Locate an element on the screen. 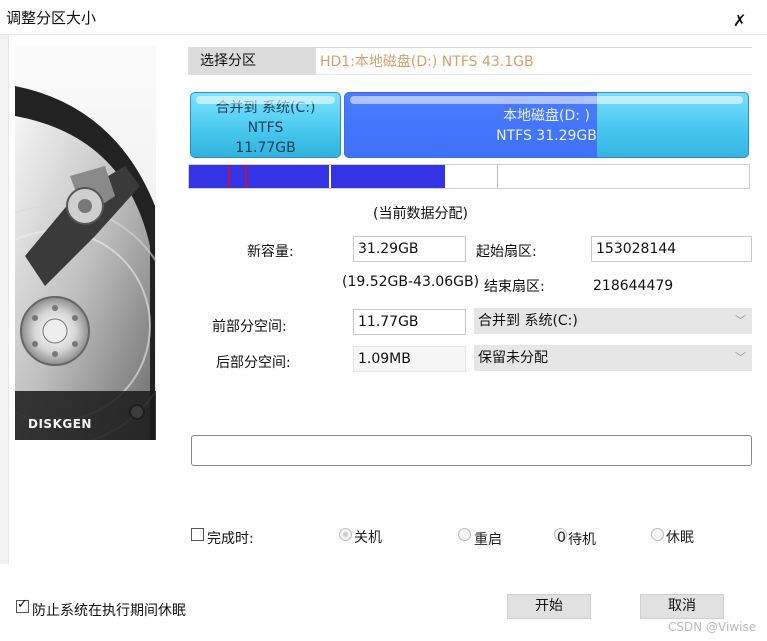 The width and height of the screenshot is (767, 641). prevent-sleep-checkbox: ✓ is located at coordinates (22, 605).